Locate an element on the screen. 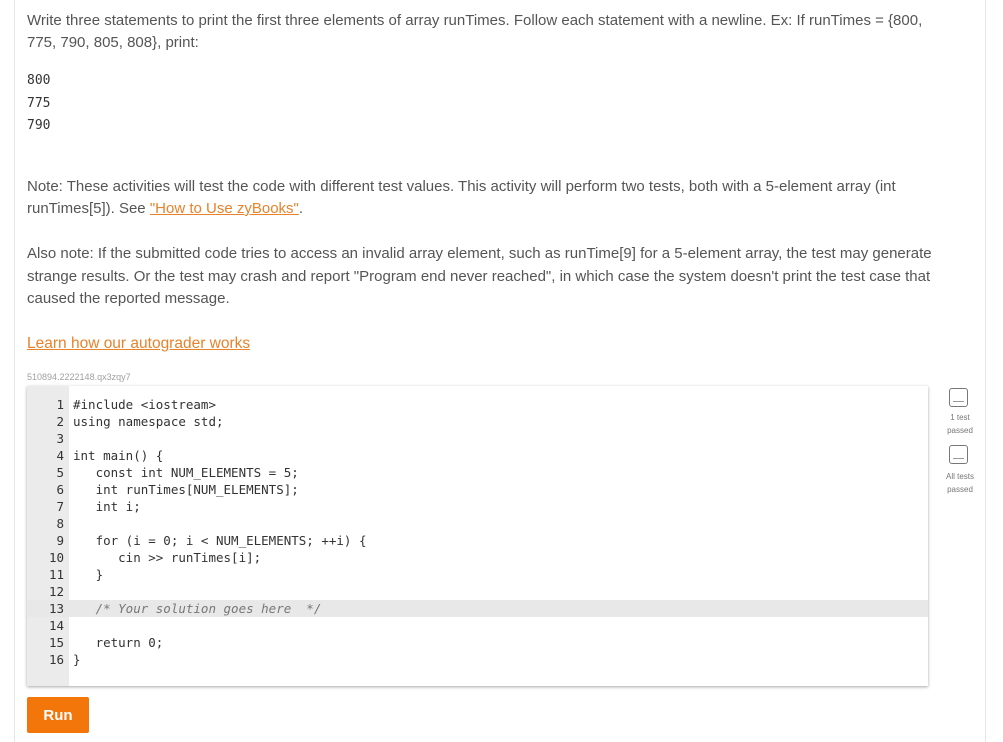  line-code: int i; is located at coordinates (107, 506).